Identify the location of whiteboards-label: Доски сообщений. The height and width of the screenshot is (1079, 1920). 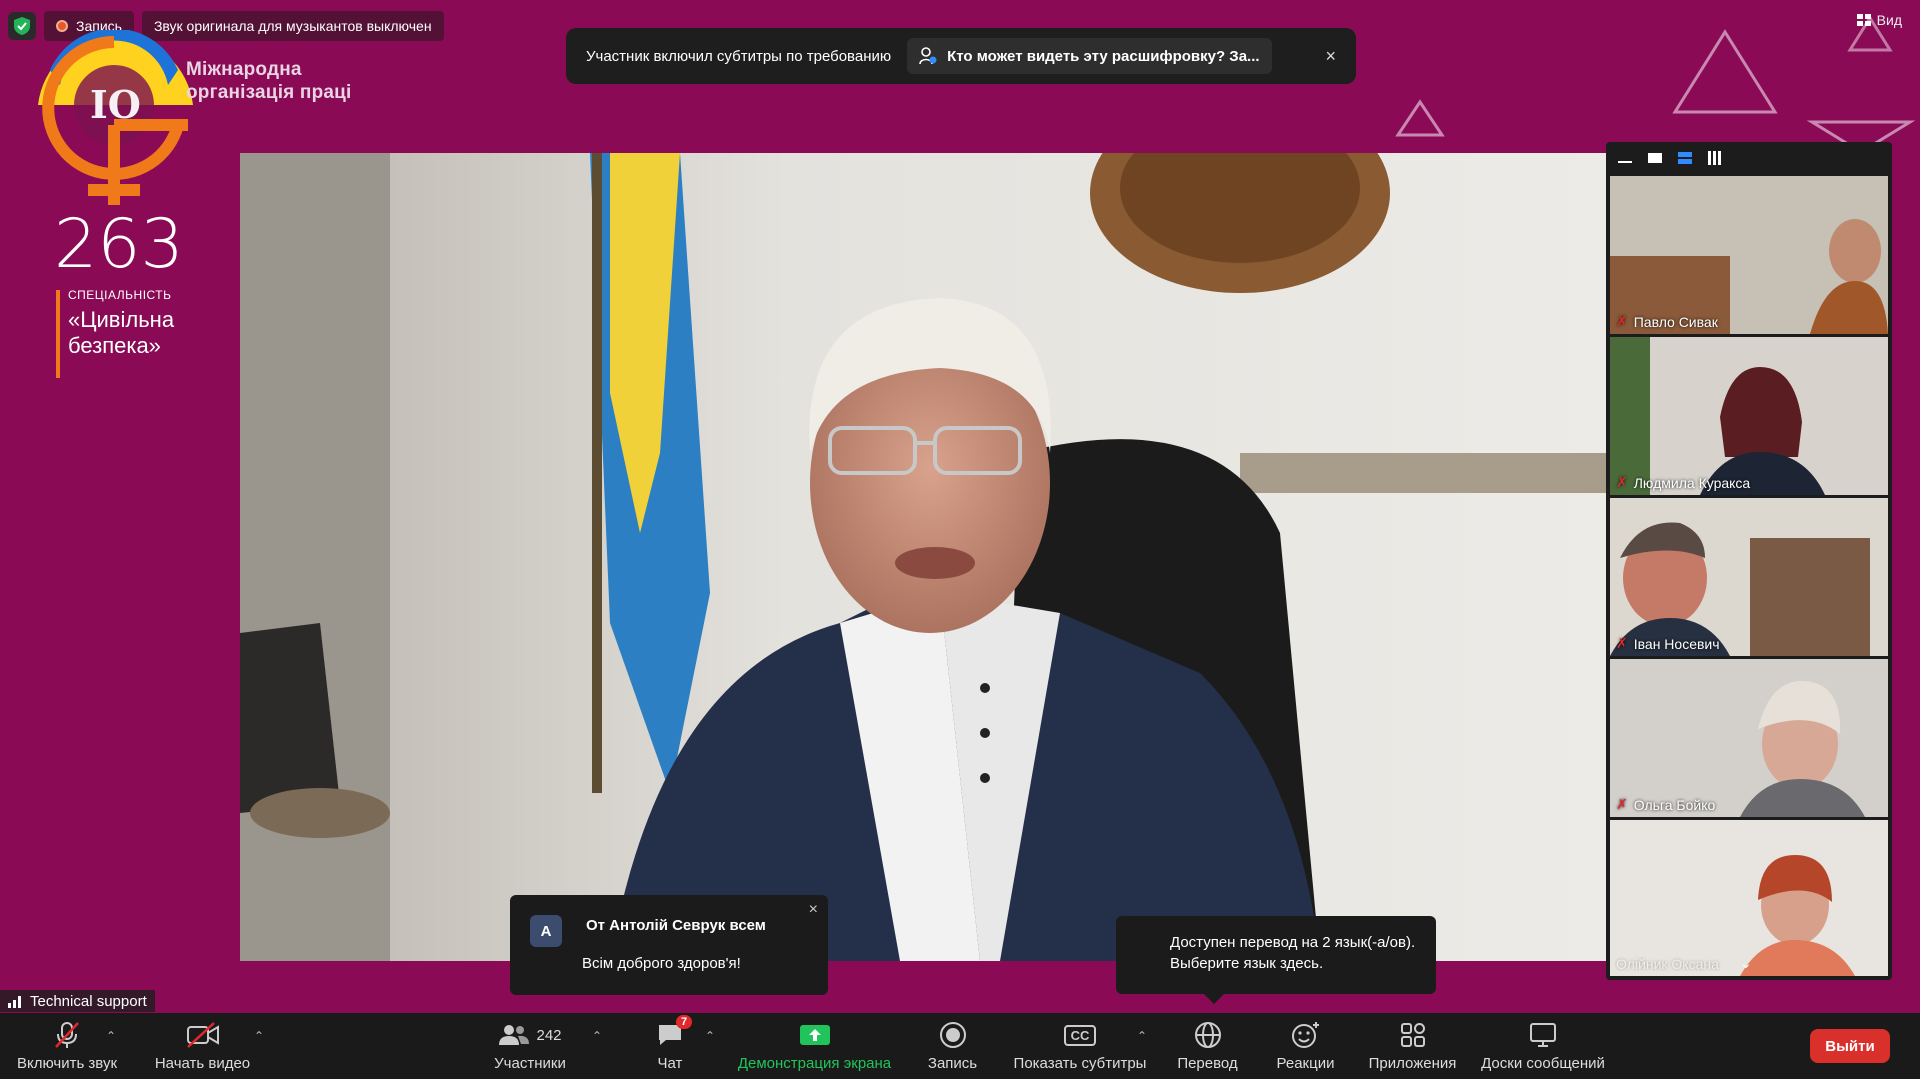
(1543, 1063).